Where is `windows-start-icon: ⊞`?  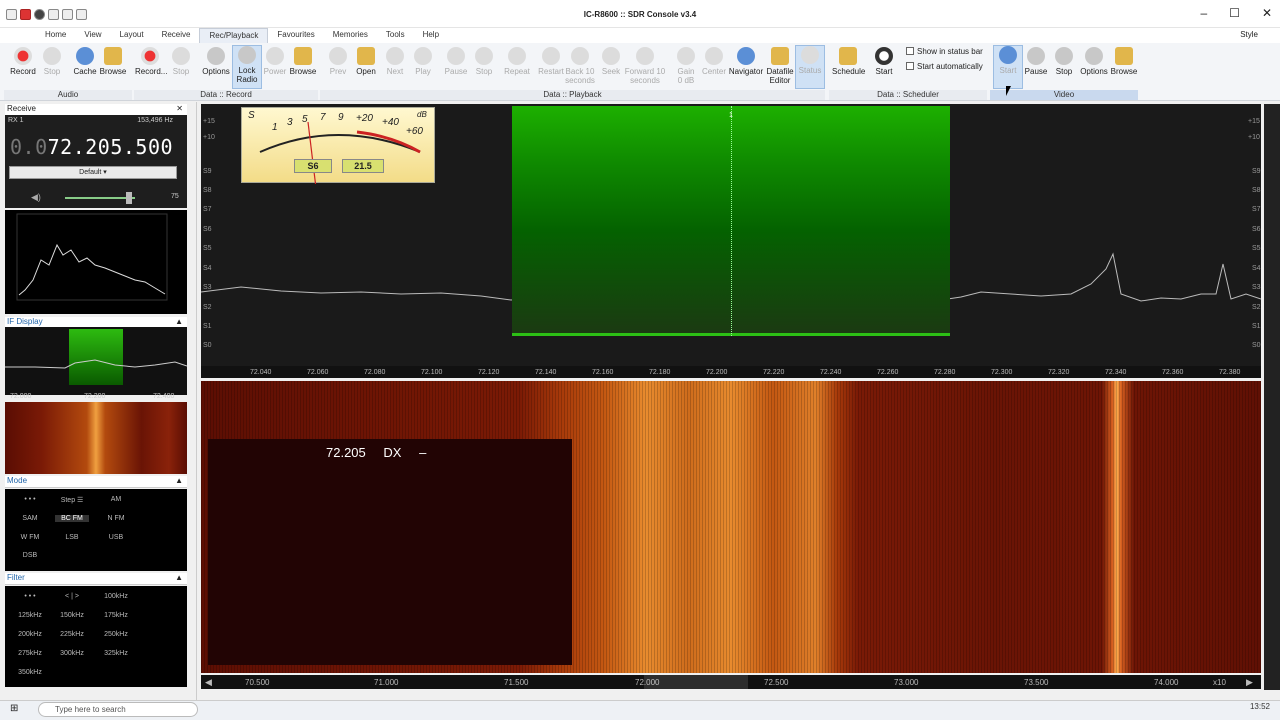 windows-start-icon: ⊞ is located at coordinates (14, 708).